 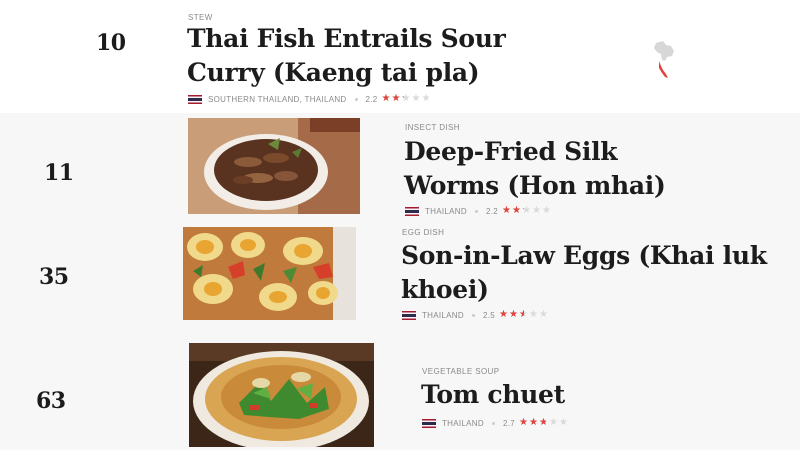 I want to click on rating-value: 2.7, so click(x=508, y=423).